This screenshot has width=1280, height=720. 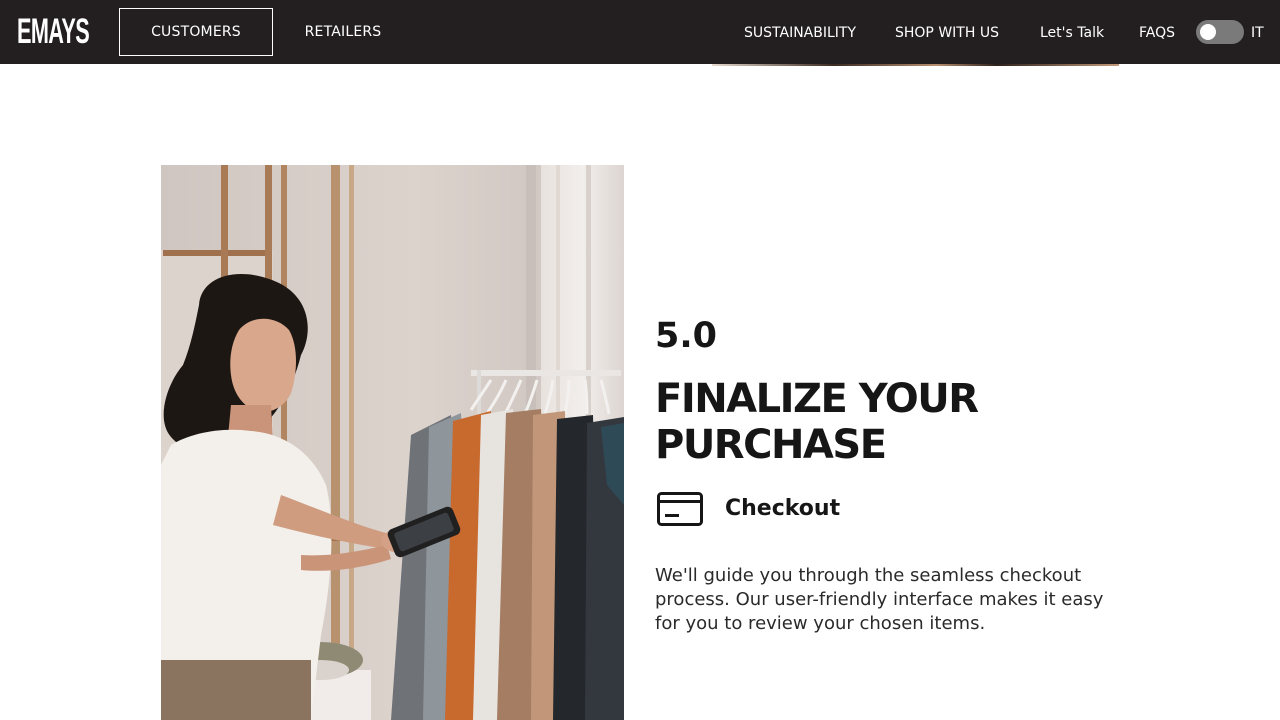 What do you see at coordinates (1157, 33) in the screenshot?
I see `nav-link-faqs: FAQS` at bounding box center [1157, 33].